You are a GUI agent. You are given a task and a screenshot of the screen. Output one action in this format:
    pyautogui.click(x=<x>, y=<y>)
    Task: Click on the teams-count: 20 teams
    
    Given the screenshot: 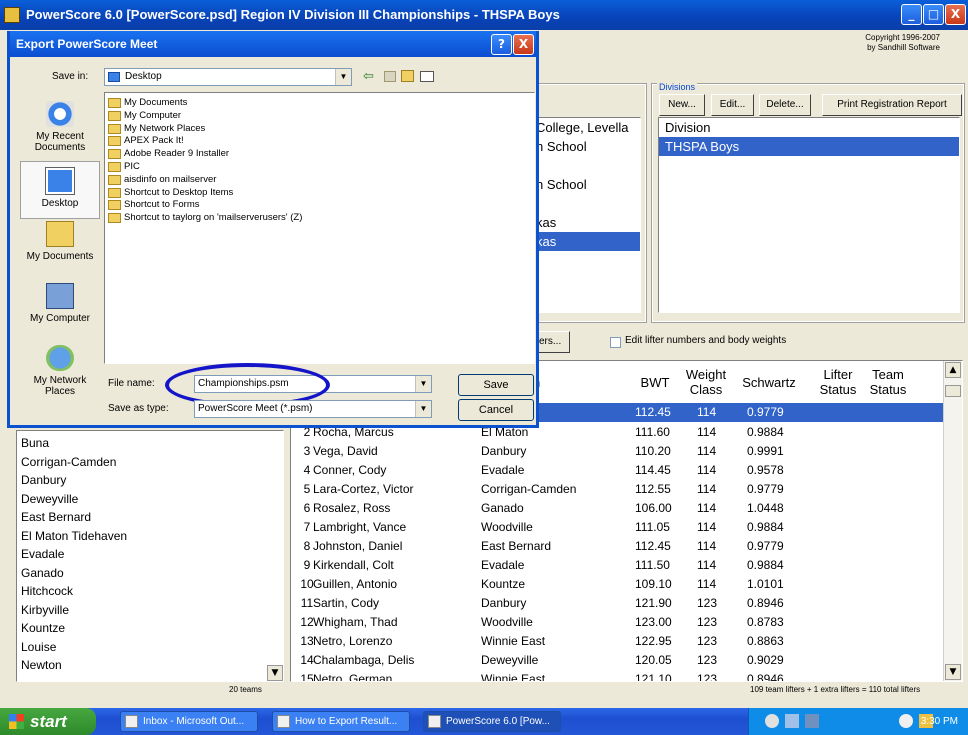 What is the action you would take?
    pyautogui.click(x=245, y=689)
    